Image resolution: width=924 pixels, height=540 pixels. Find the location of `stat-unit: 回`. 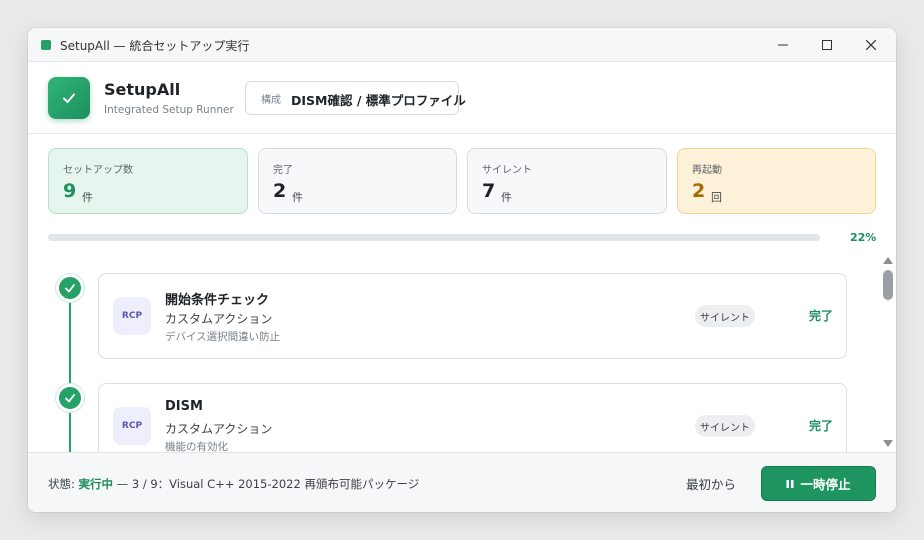

stat-unit: 回 is located at coordinates (716, 197).